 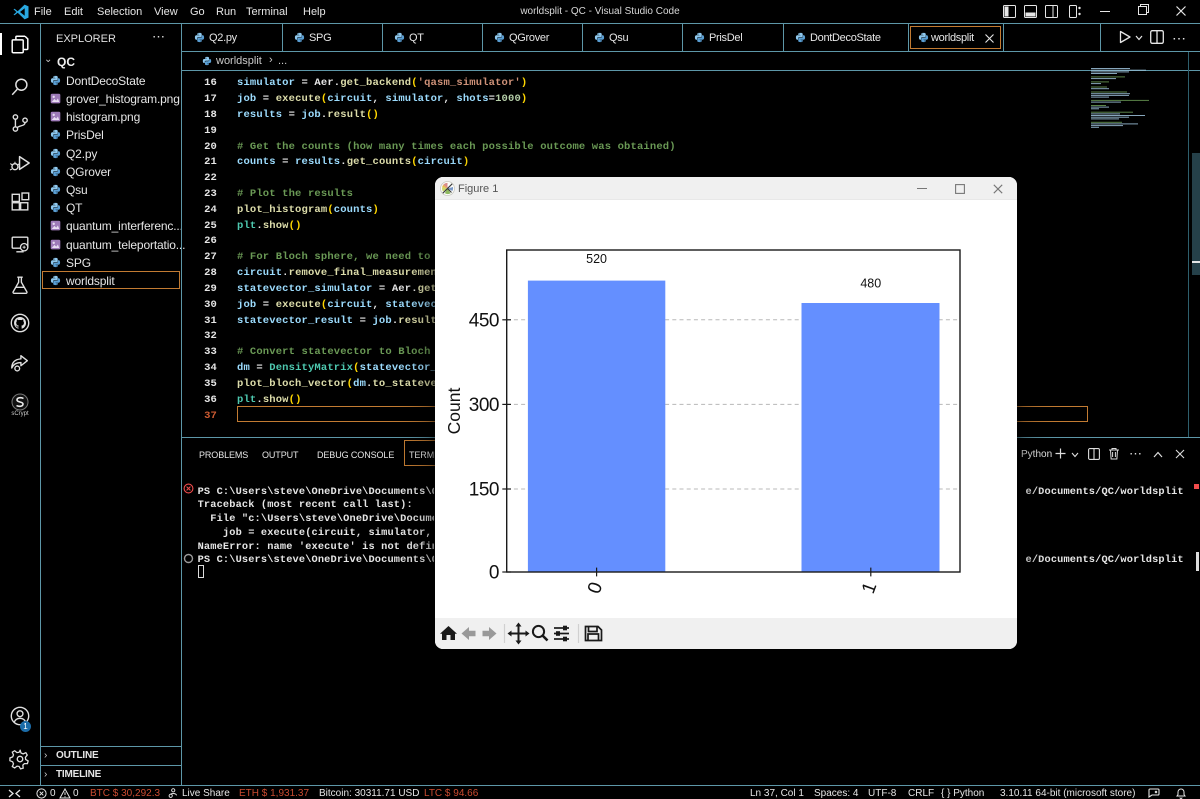 What do you see at coordinates (596, 259) in the screenshot?
I see `svg-text: 520` at bounding box center [596, 259].